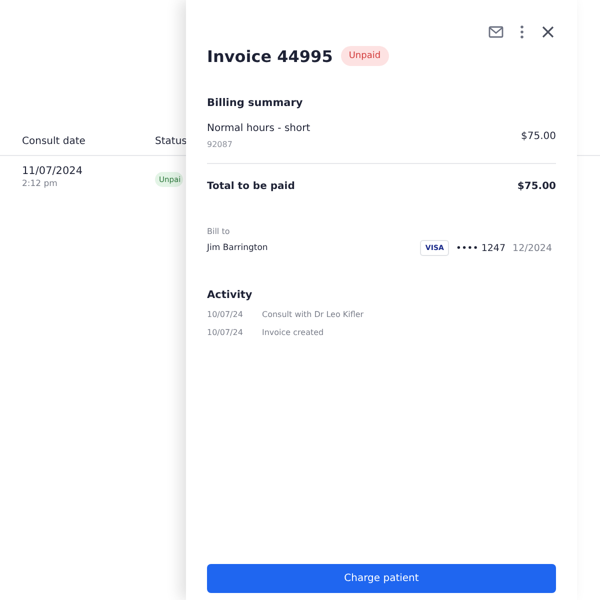  Describe the element at coordinates (258, 128) in the screenshot. I see `item-name: Normal hours - short` at that location.